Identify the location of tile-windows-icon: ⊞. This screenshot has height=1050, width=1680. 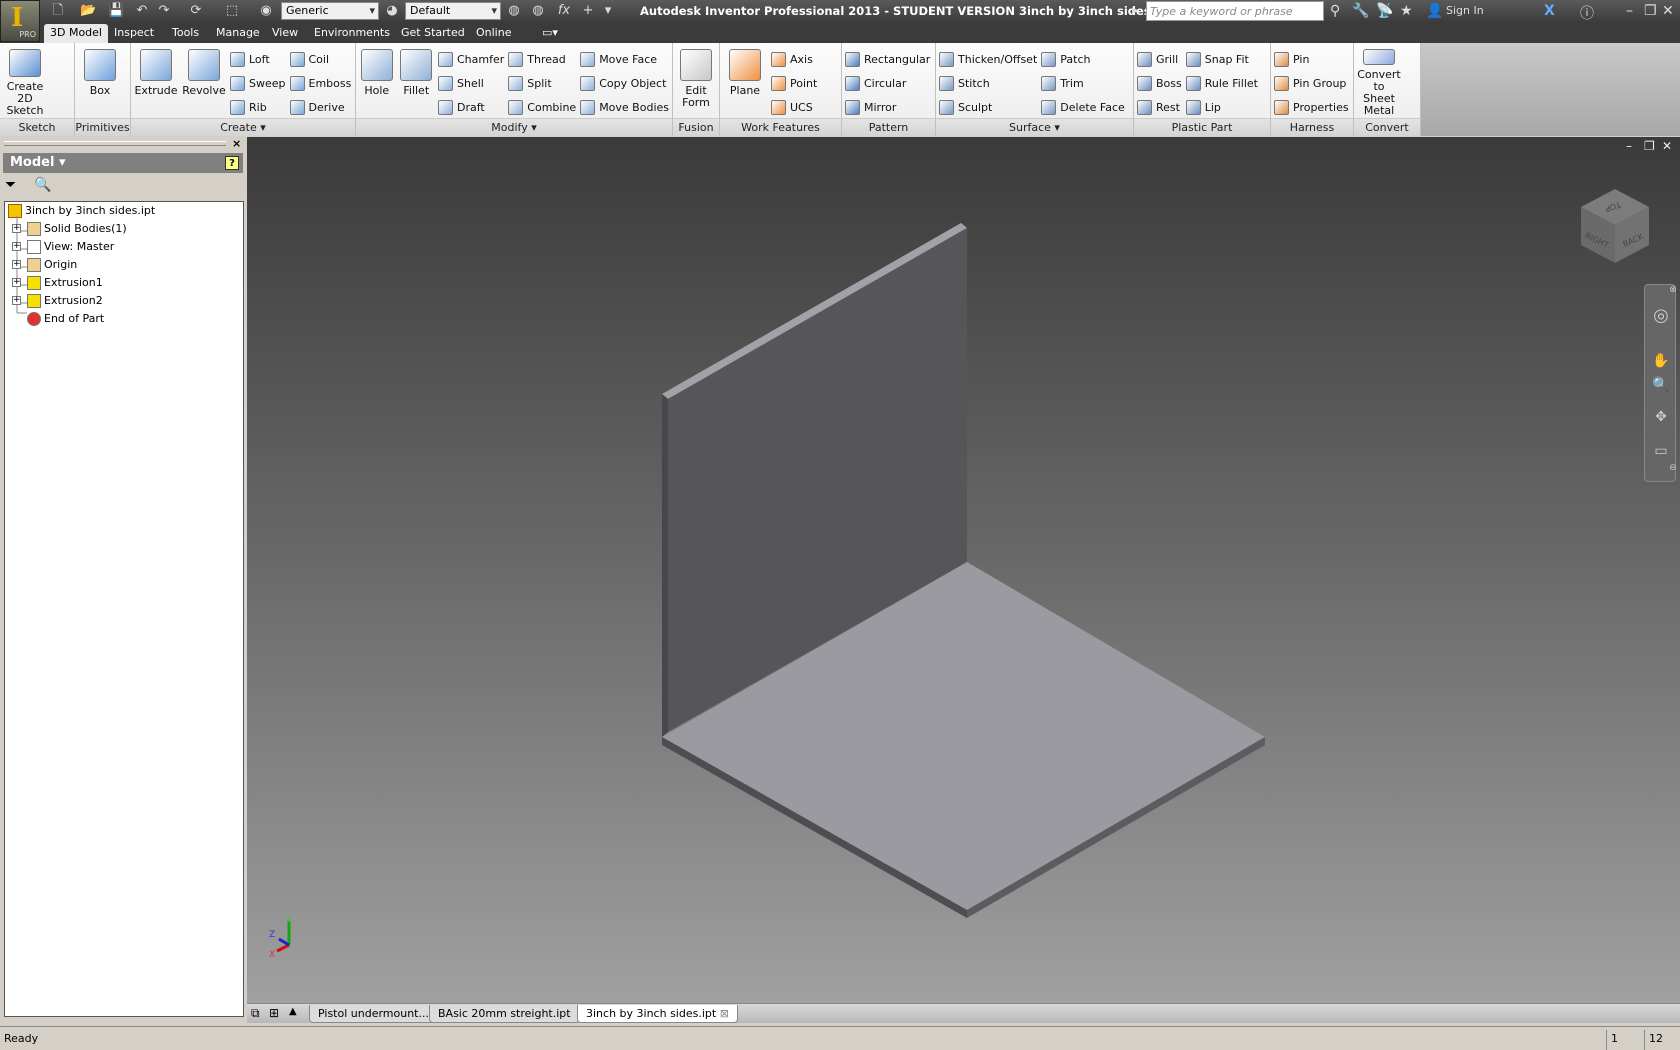
(274, 1013).